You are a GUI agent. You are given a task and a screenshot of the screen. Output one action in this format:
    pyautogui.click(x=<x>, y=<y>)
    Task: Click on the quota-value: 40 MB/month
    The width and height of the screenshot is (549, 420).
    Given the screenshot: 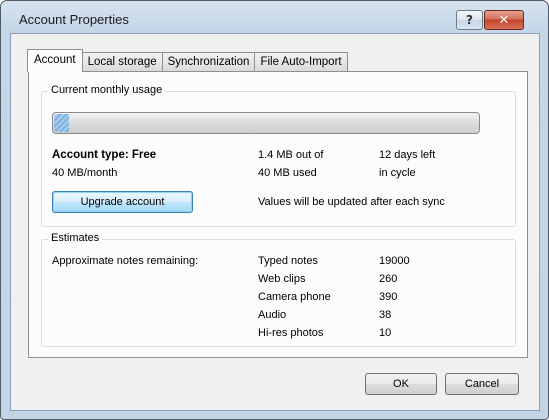 What is the action you would take?
    pyautogui.click(x=85, y=173)
    